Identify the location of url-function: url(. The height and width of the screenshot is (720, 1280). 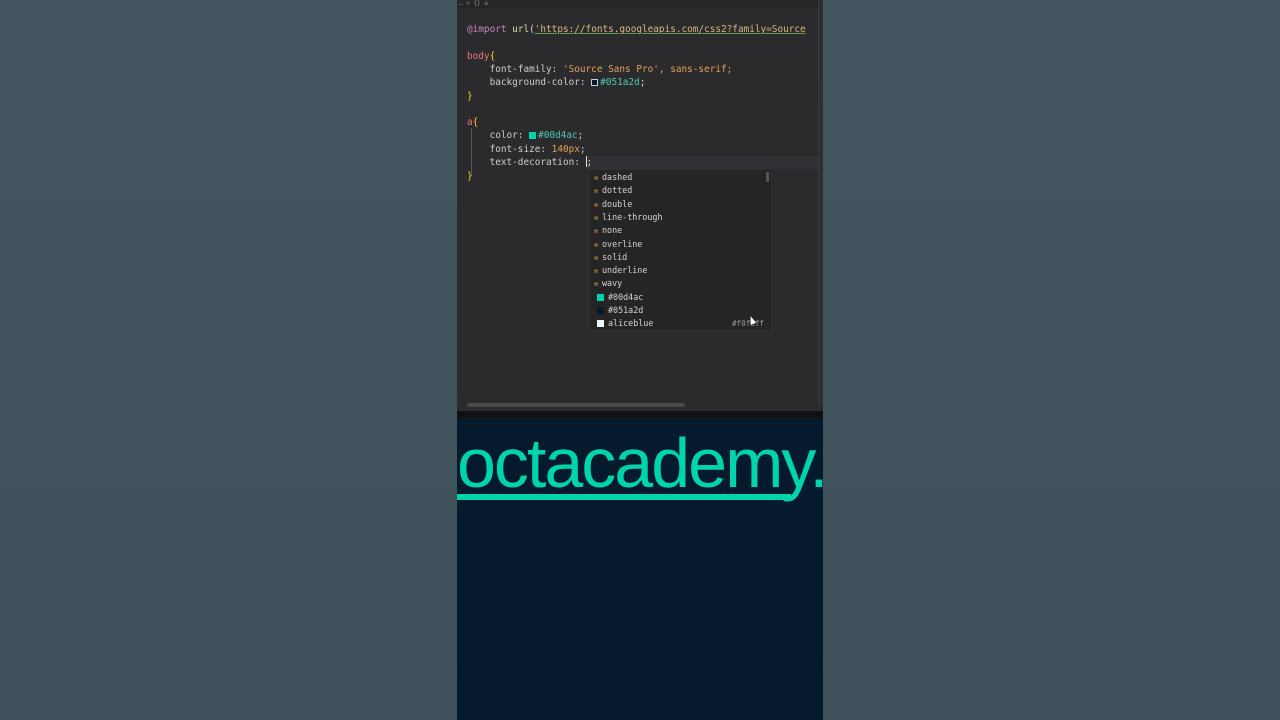
(523, 29).